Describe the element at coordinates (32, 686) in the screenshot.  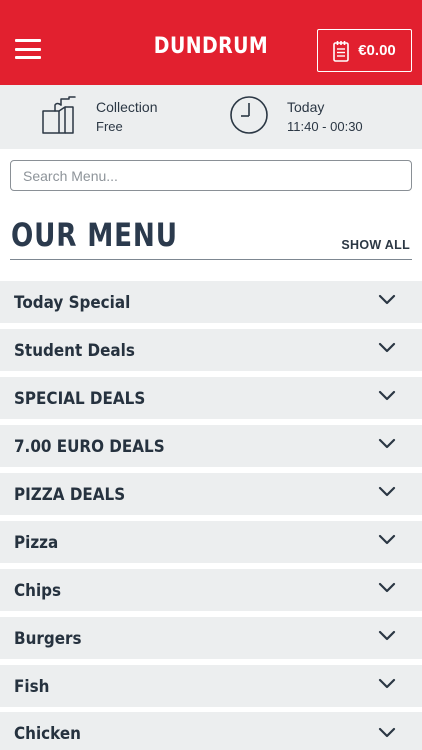
I see `category-label: Fish` at that location.